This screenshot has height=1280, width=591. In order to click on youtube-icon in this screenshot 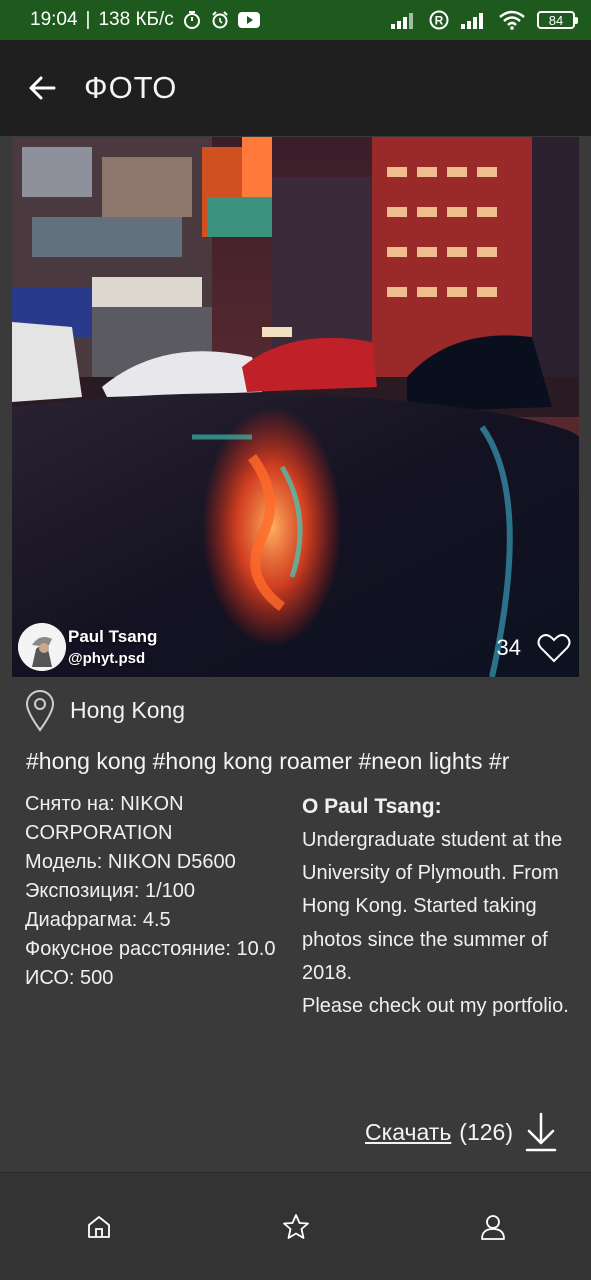, I will do `click(248, 20)`.